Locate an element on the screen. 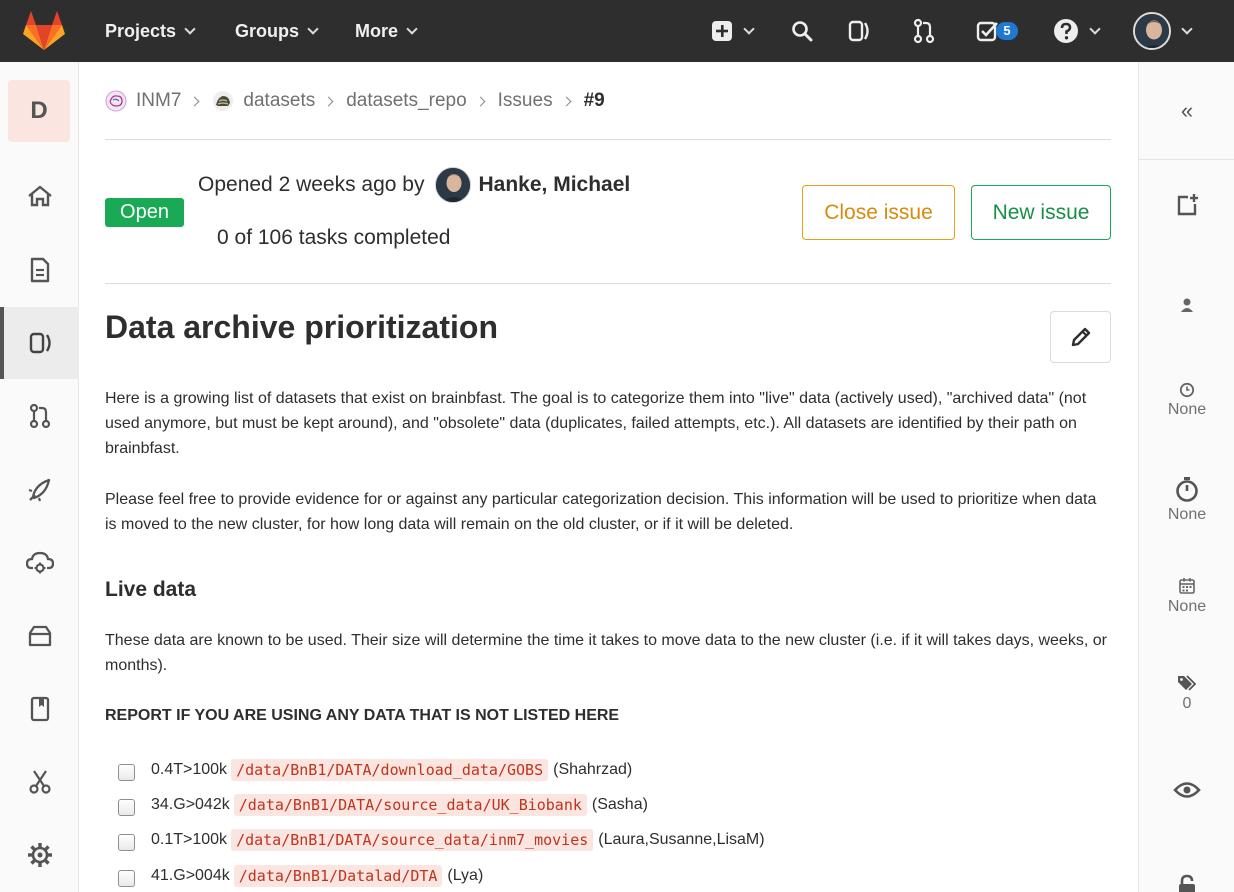  breadcrumb-label: datasets is located at coordinates (279, 100).